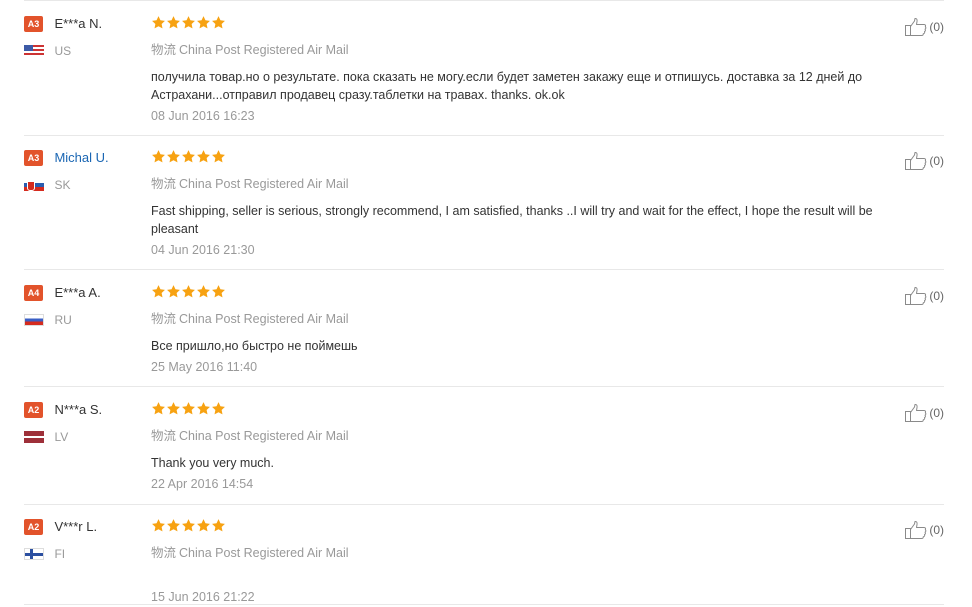 The image size is (972, 607). Describe the element at coordinates (84, 436) in the screenshot. I see `reviewer-country: LV` at that location.